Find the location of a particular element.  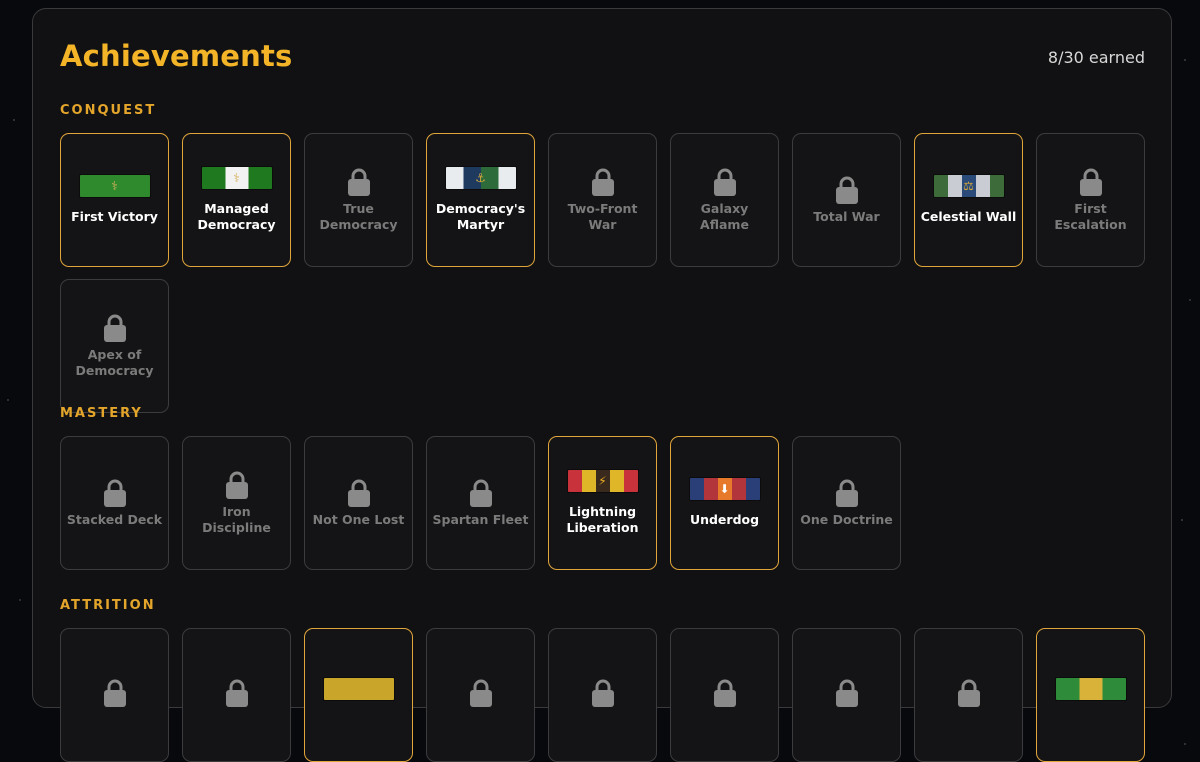

achievement-name: Democracy's Martyr is located at coordinates (480, 216).